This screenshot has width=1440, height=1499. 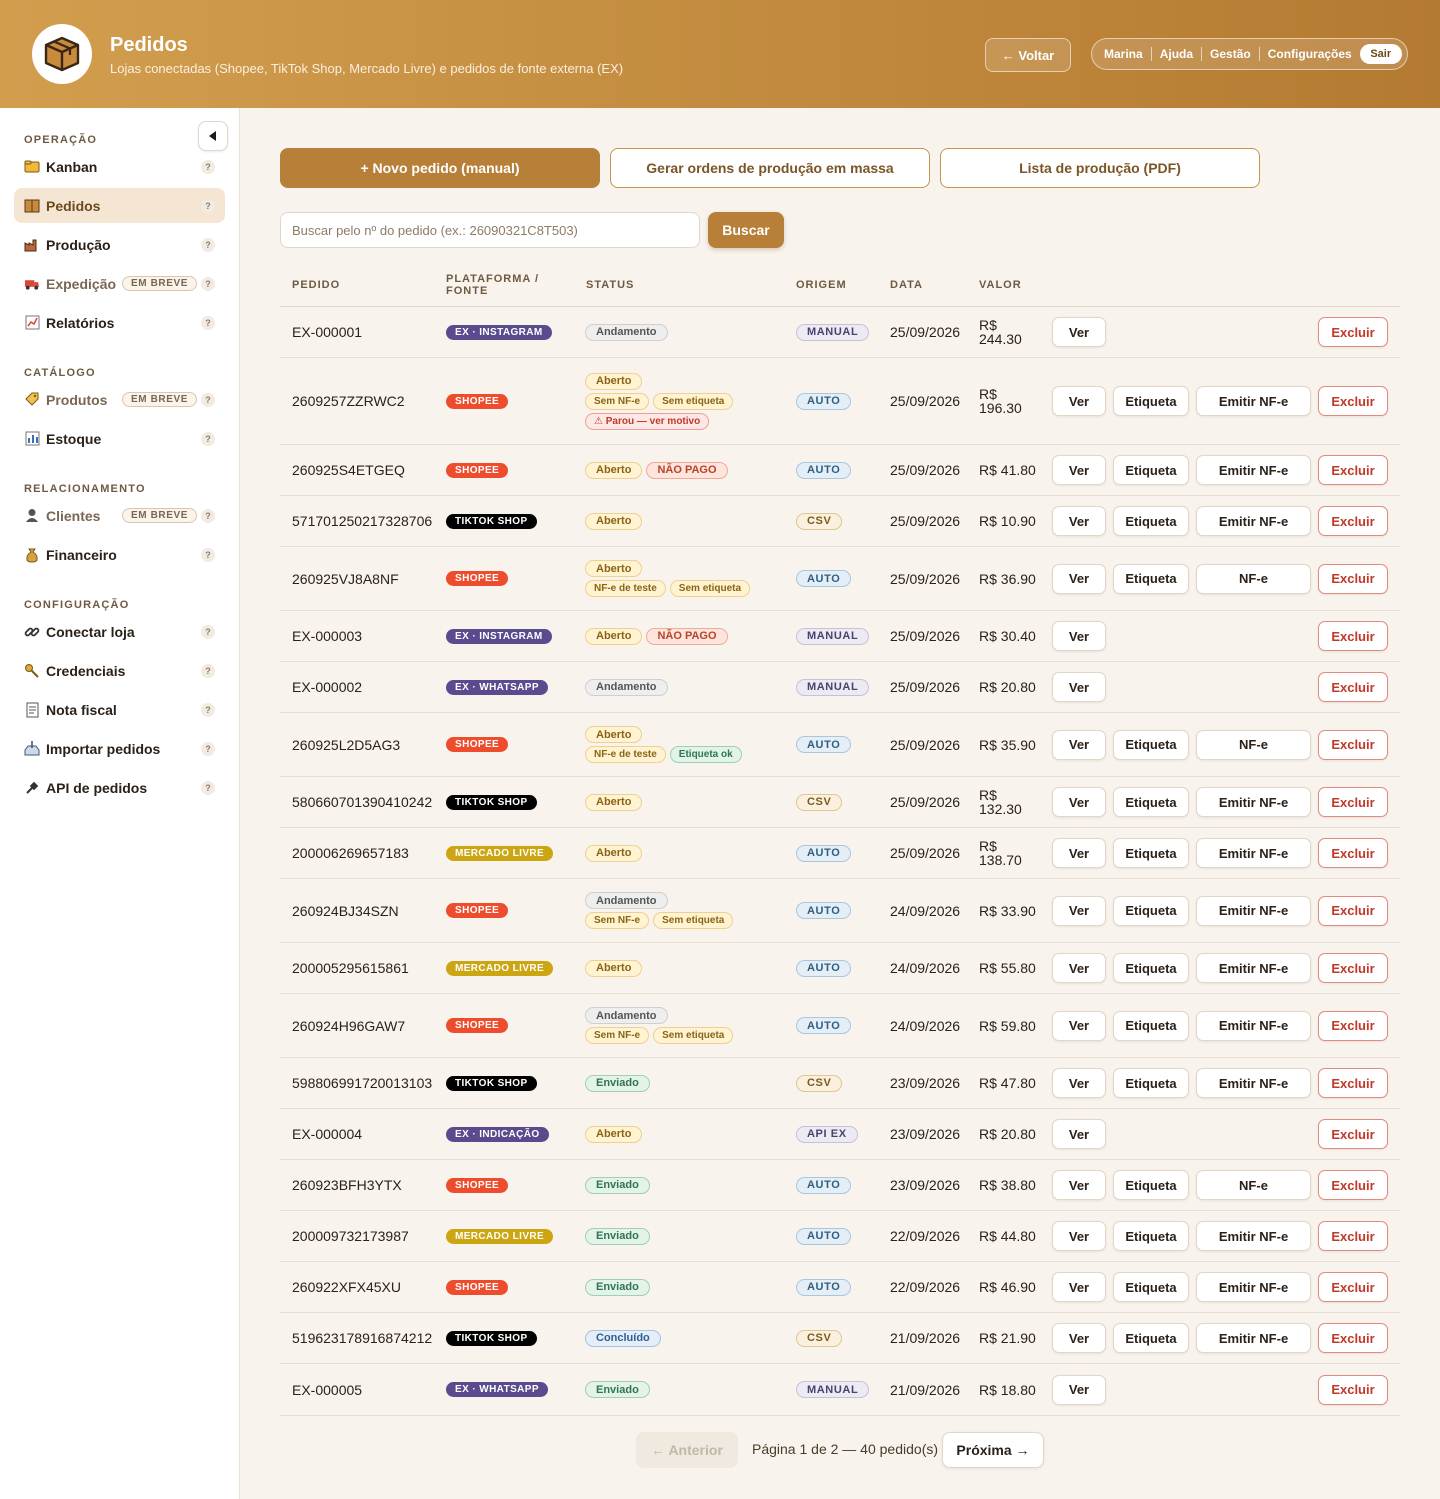 I want to click on sidebar-item-produtos: Produtos EM BREVE ?, so click(x=119, y=399).